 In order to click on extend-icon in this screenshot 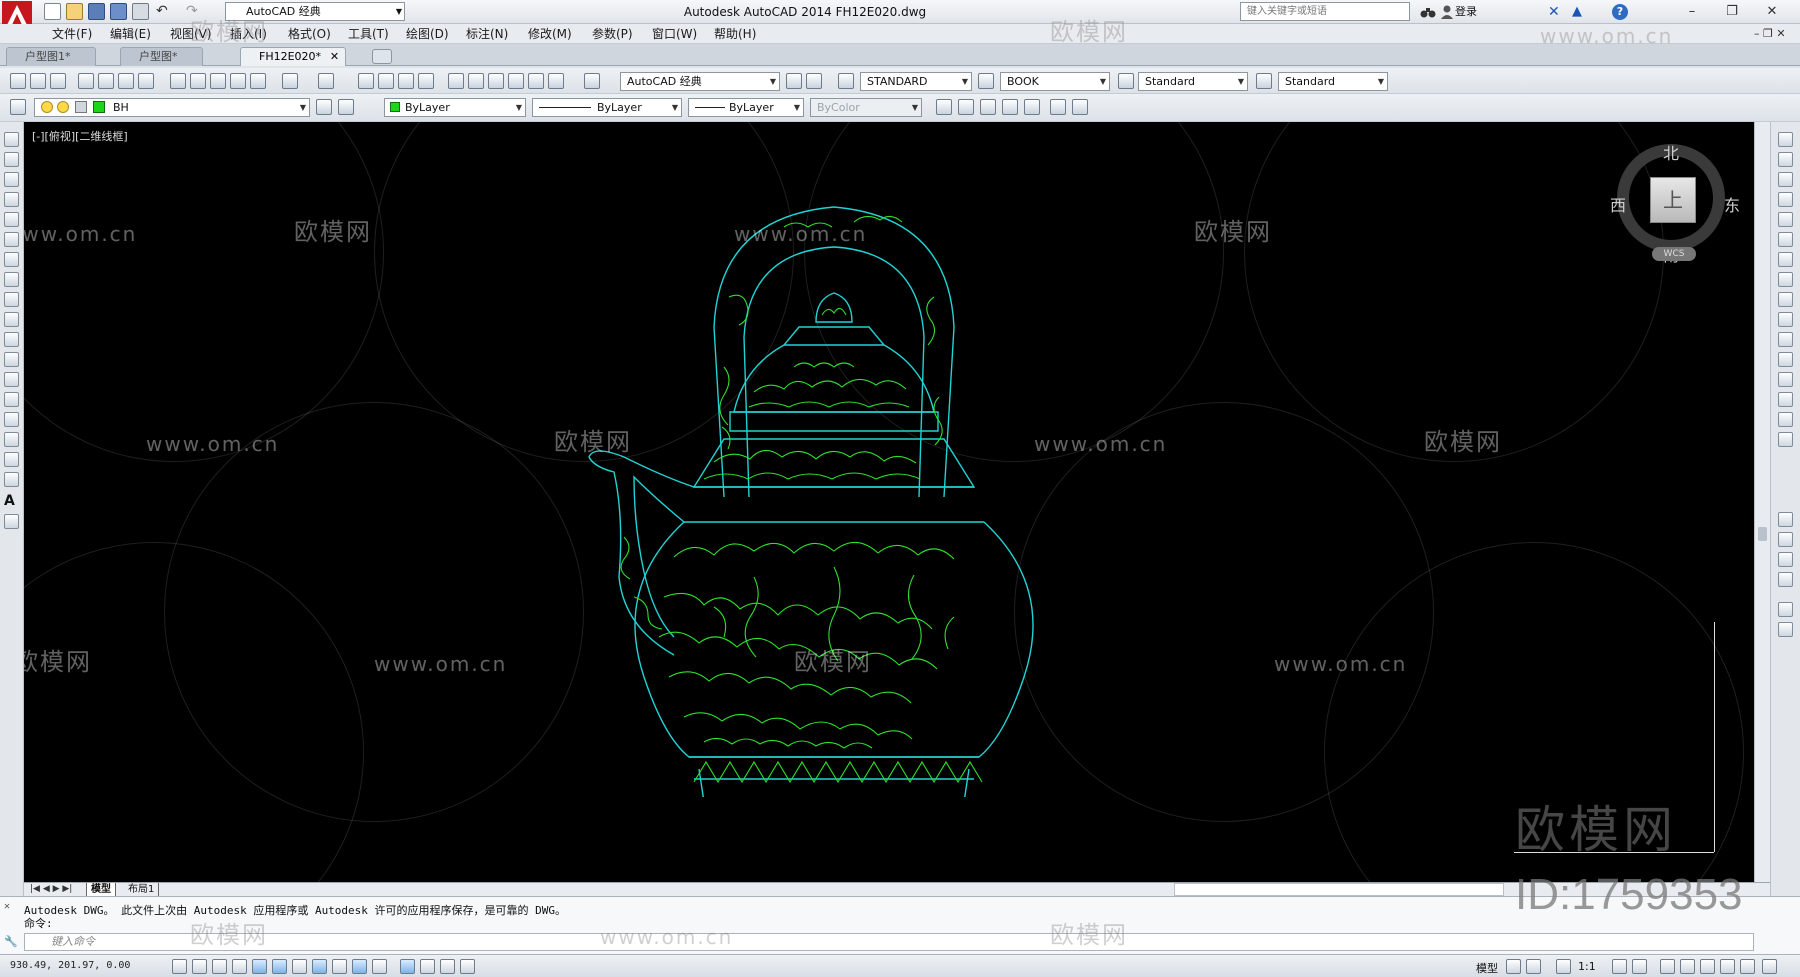, I will do `click(1785, 339)`.